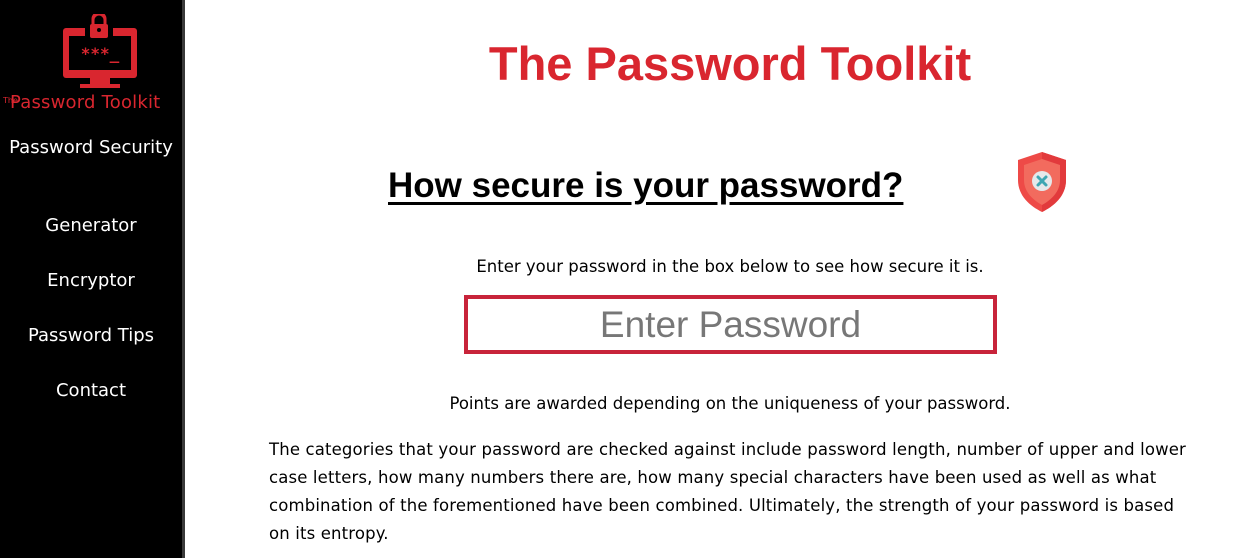 The image size is (1243, 558). What do you see at coordinates (91, 296) in the screenshot?
I see `nav-item-encryptor: Encryptor` at bounding box center [91, 296].